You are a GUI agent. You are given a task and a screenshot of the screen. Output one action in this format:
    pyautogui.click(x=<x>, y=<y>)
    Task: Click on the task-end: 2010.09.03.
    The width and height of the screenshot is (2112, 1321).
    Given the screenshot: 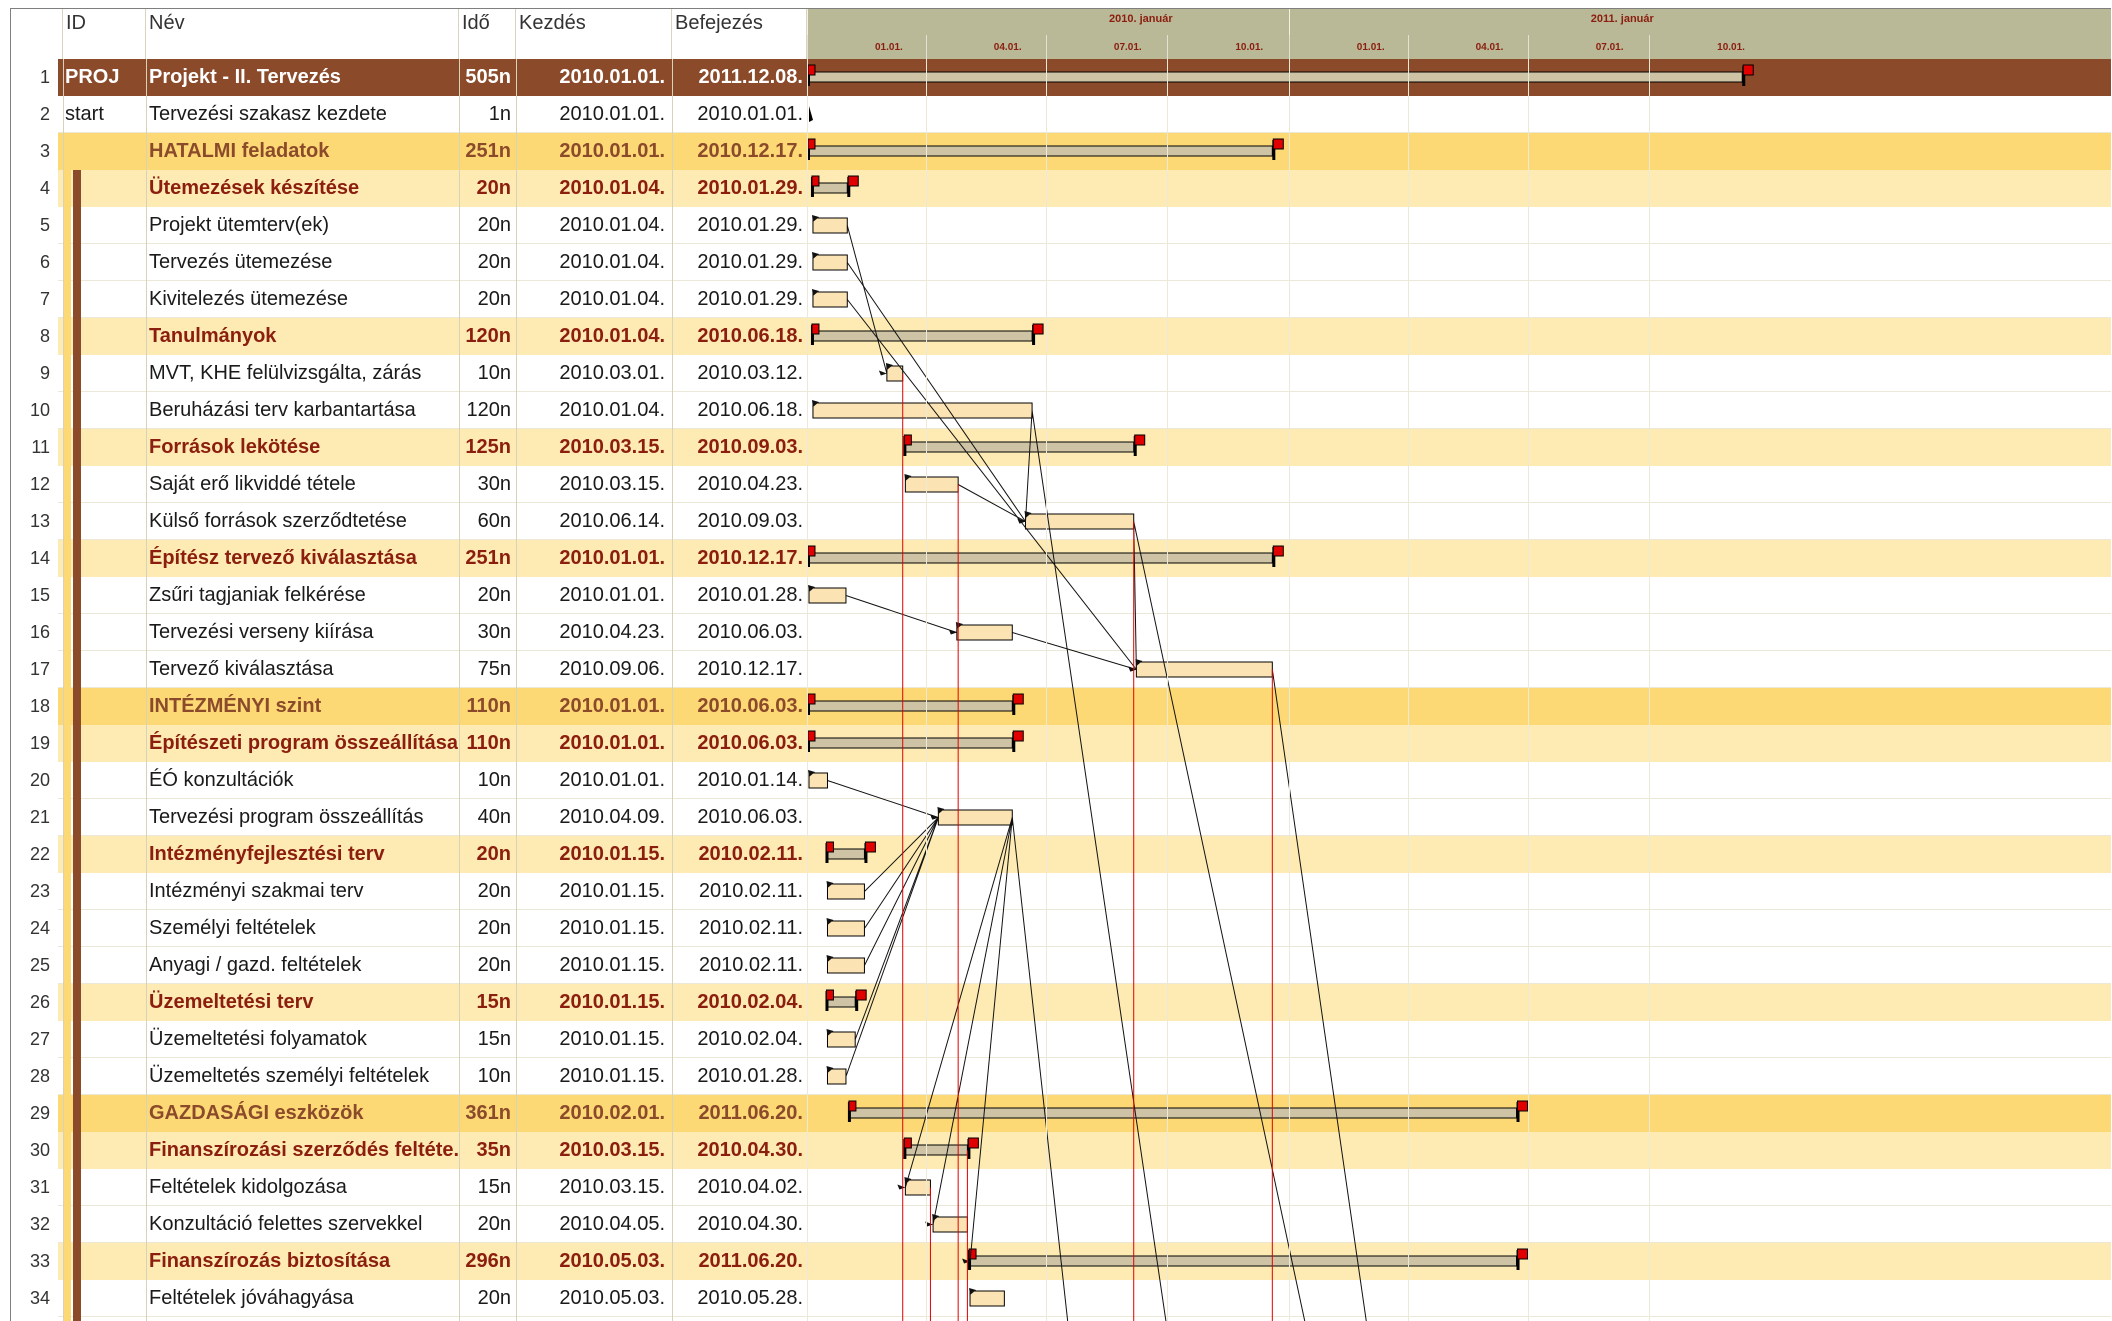 What is the action you would take?
    pyautogui.click(x=739, y=447)
    